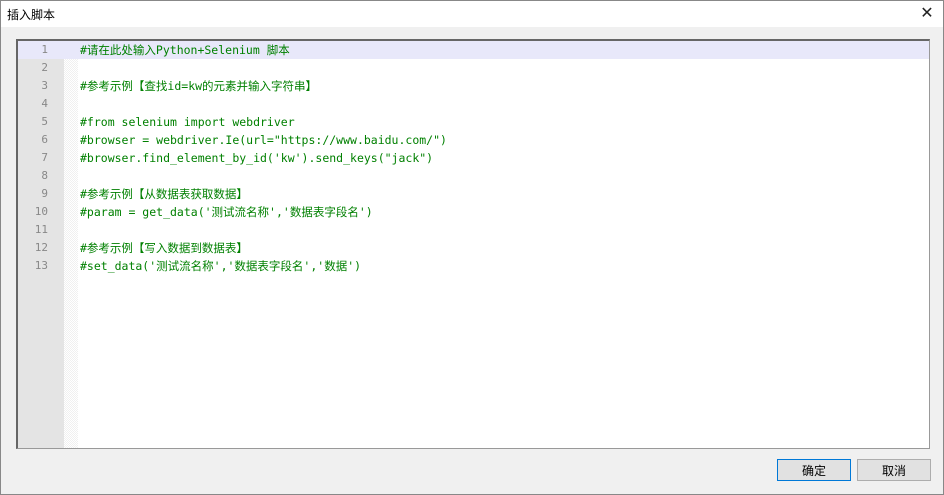 The height and width of the screenshot is (495, 944). Describe the element at coordinates (473, 86) in the screenshot. I see `code-line: 3 #参考示例【查找id=kw的元素并输入字符串】` at that location.